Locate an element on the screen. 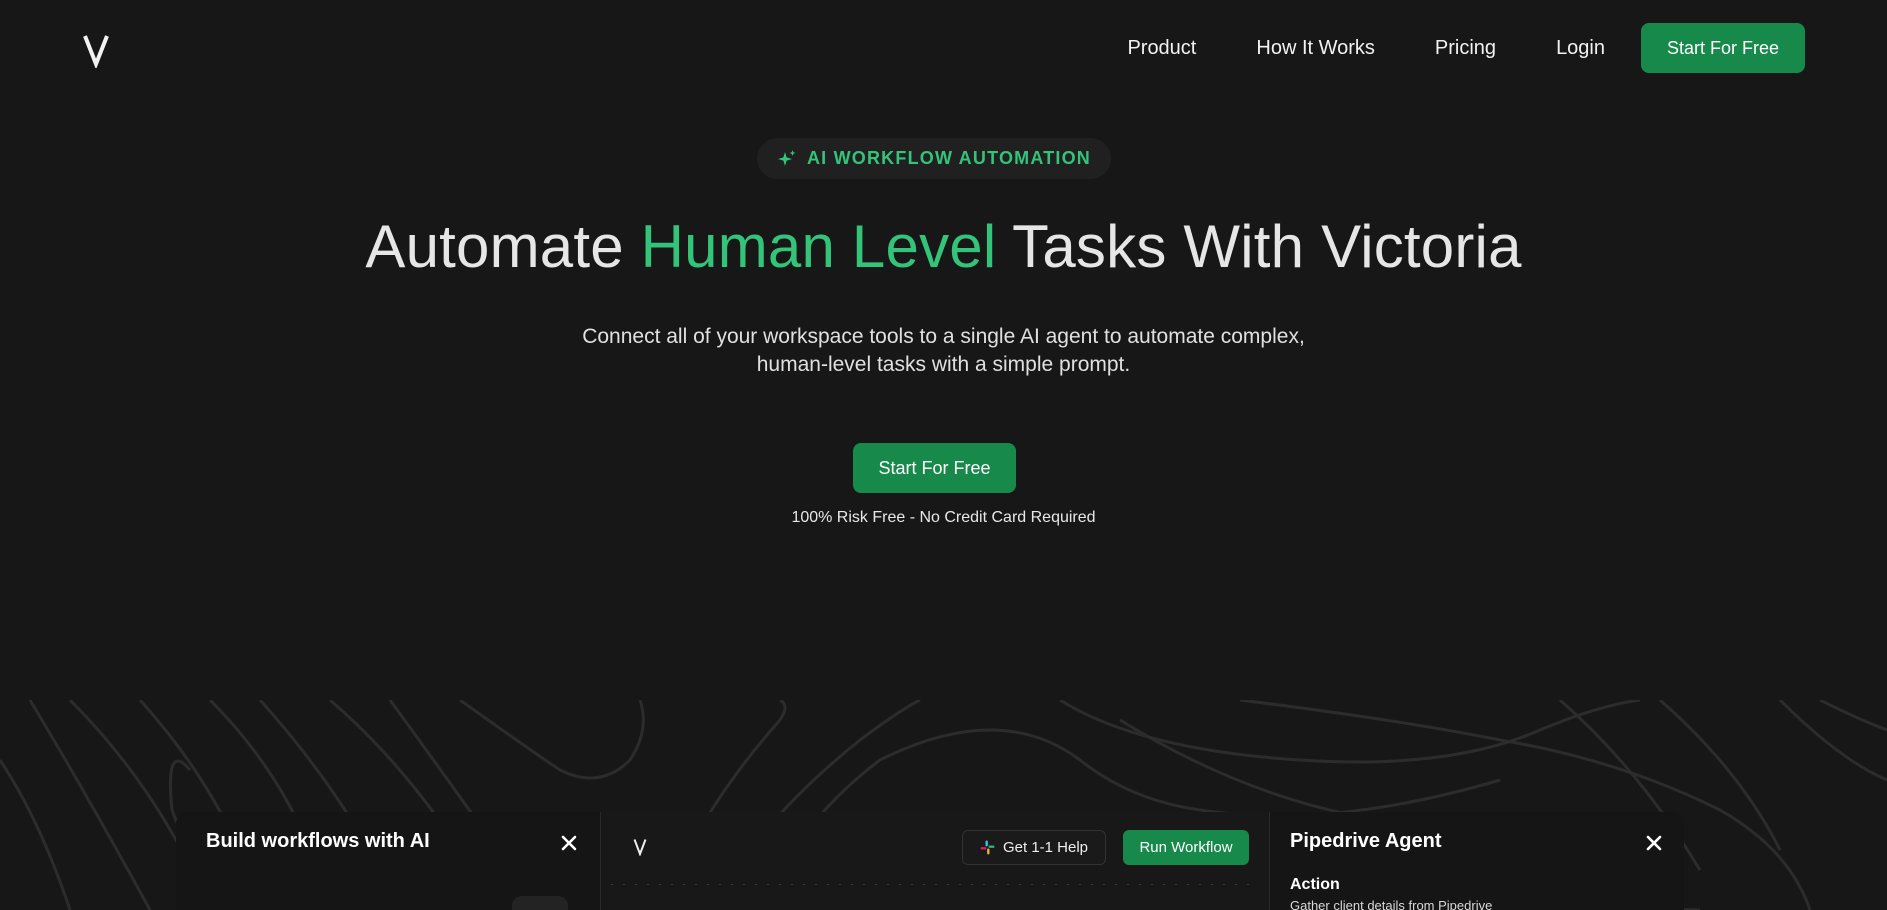 The height and width of the screenshot is (910, 1887). prompt-chip is located at coordinates (540, 903).